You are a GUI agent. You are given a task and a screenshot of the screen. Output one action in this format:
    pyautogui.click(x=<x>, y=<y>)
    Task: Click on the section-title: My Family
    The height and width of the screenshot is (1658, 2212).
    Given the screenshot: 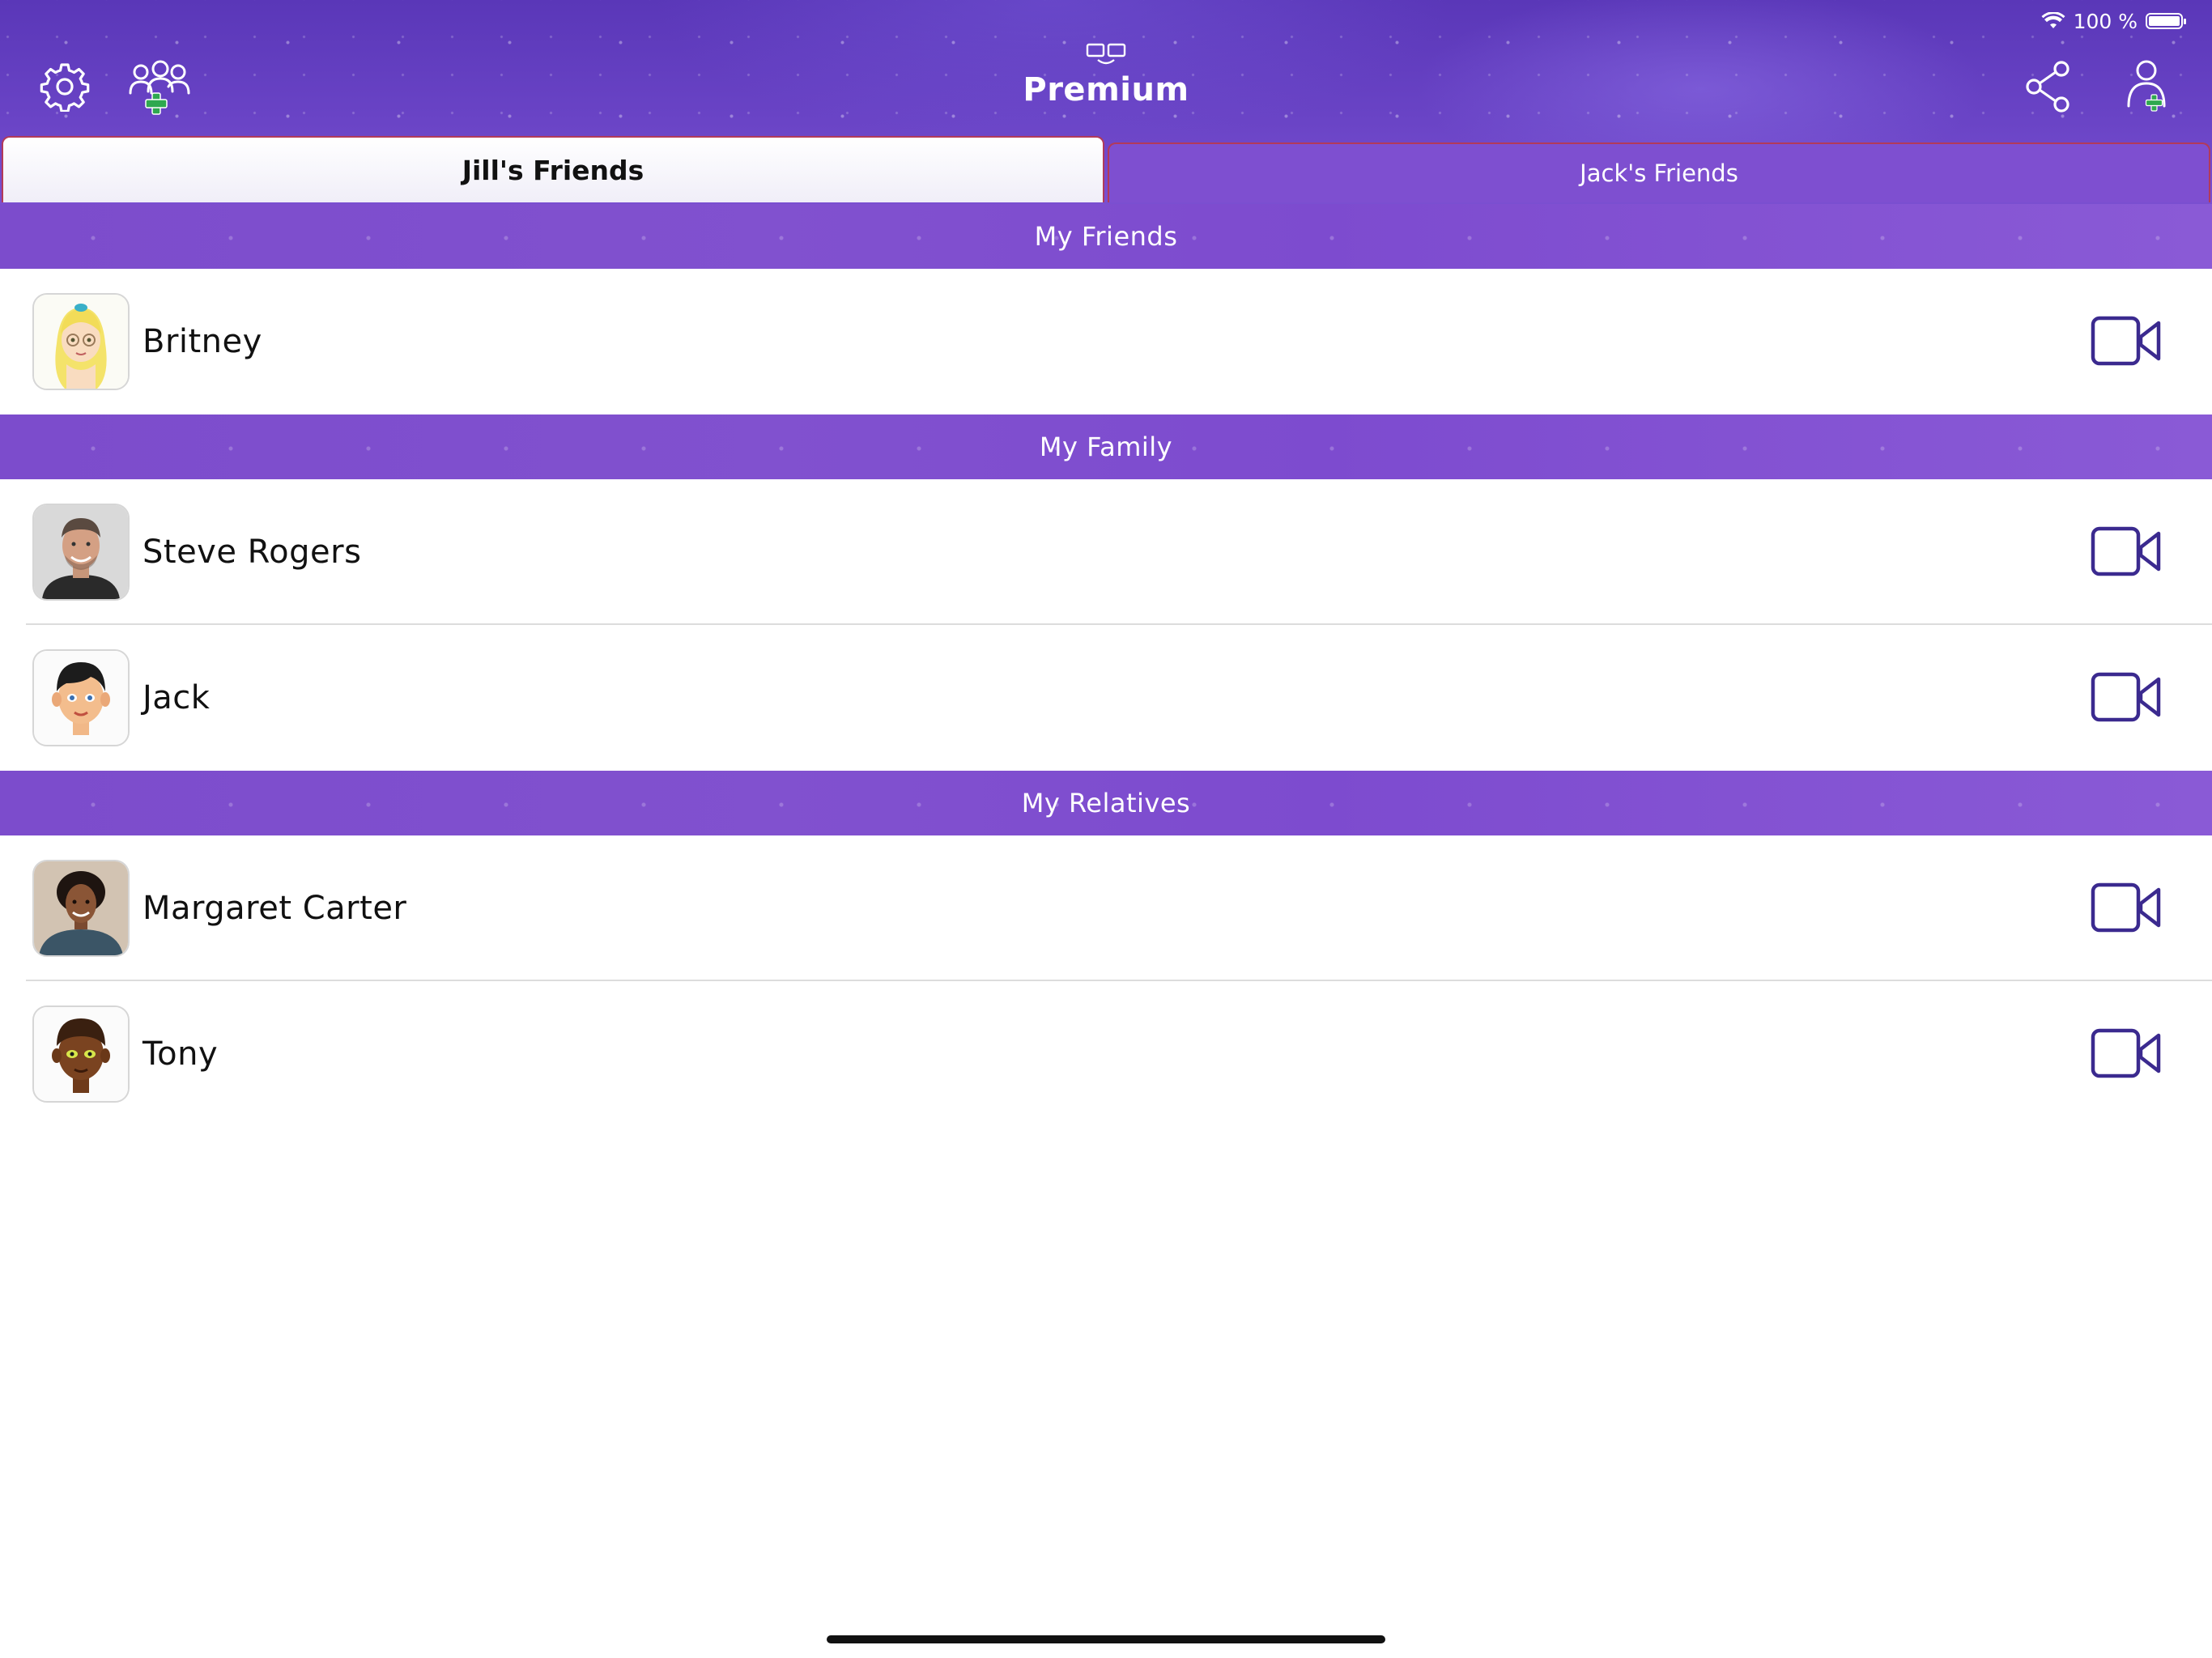 What is the action you would take?
    pyautogui.click(x=1106, y=447)
    